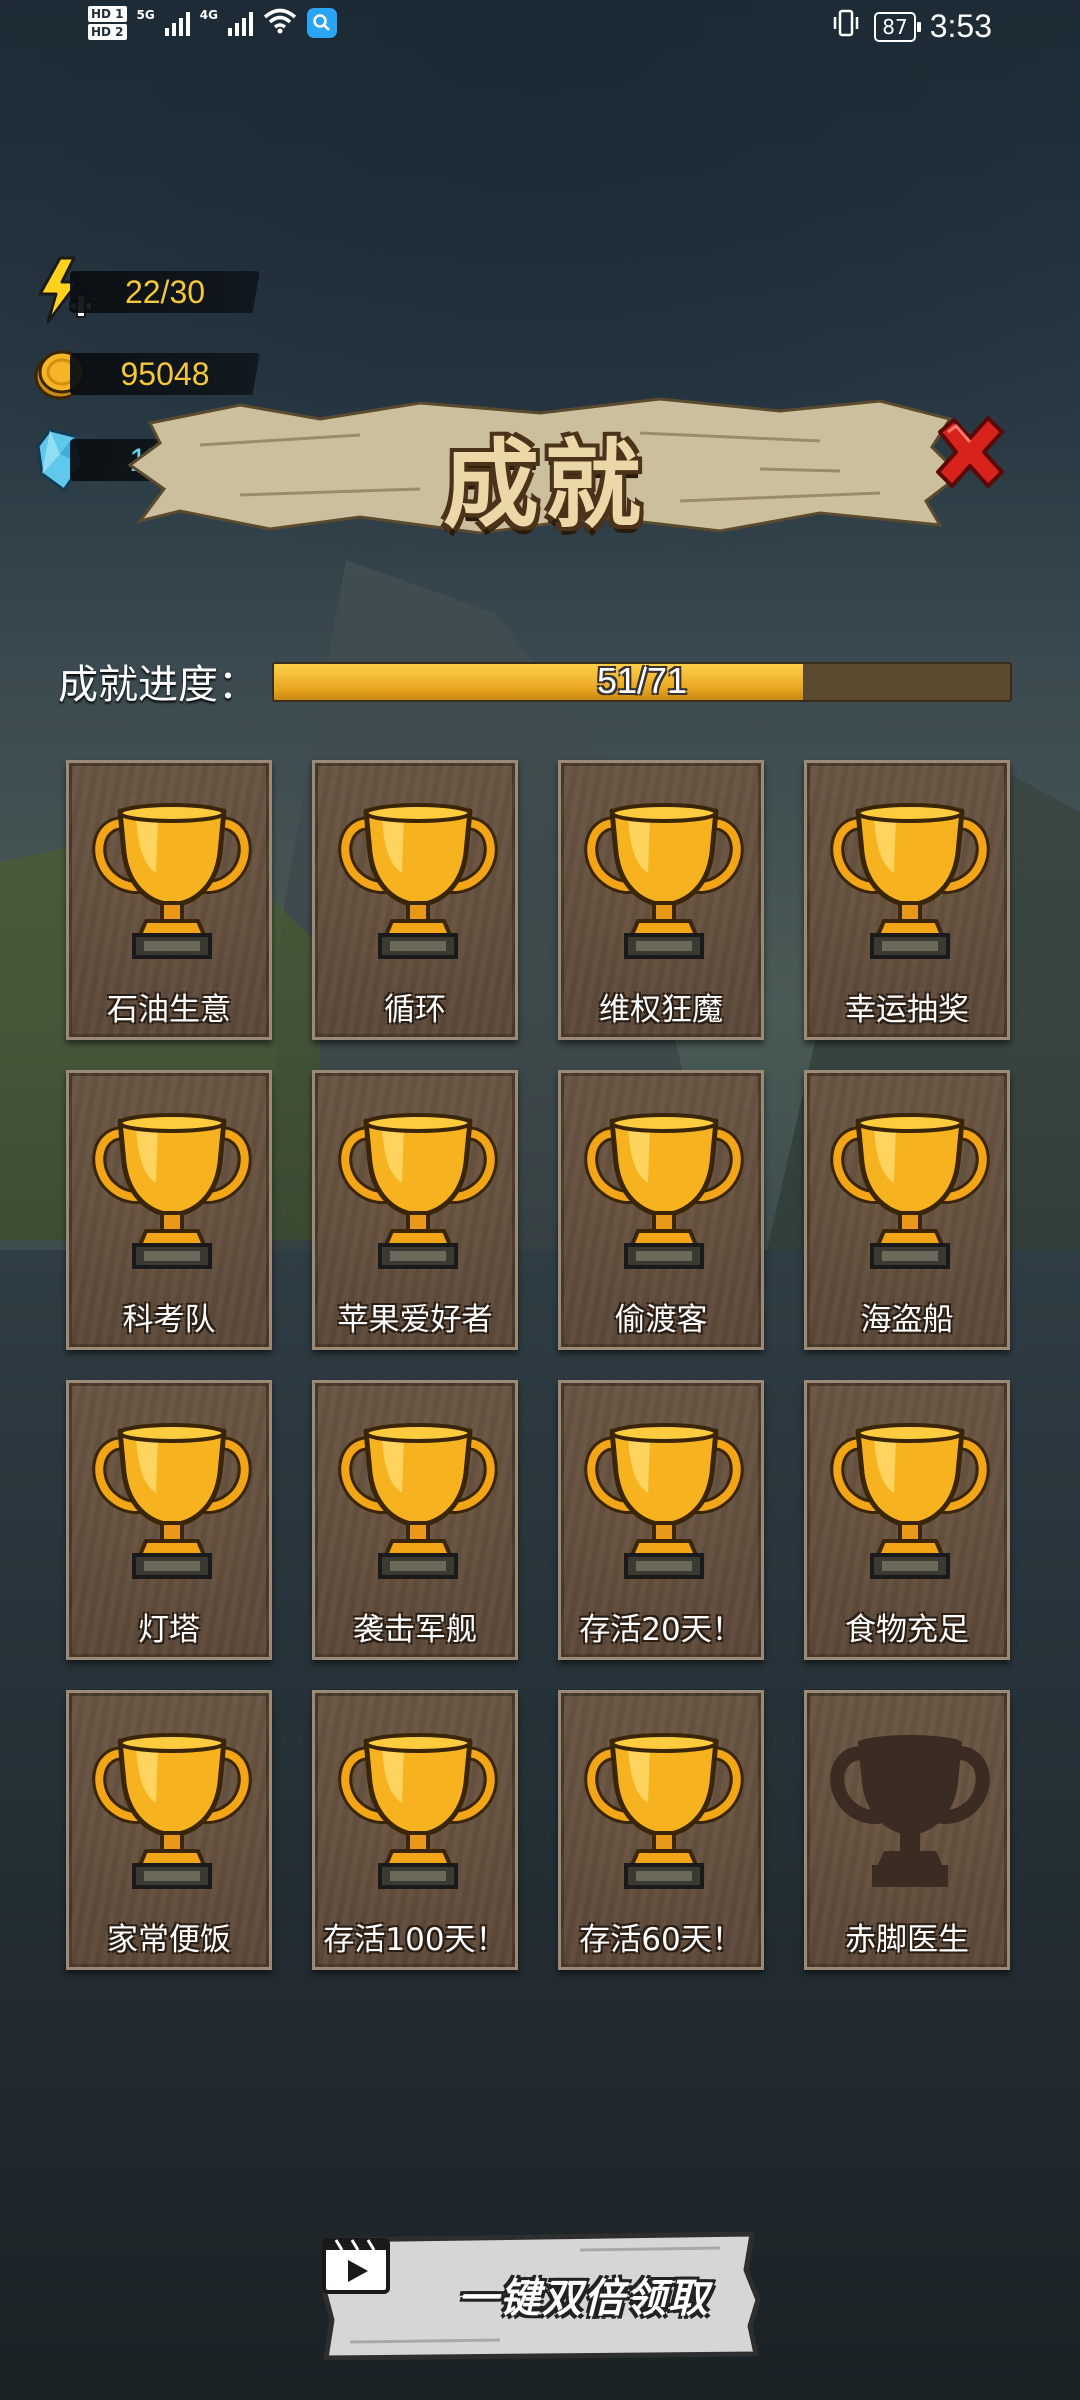 The height and width of the screenshot is (2400, 1080). Describe the element at coordinates (415, 1940) in the screenshot. I see `achievement-label: 存活100天！` at that location.